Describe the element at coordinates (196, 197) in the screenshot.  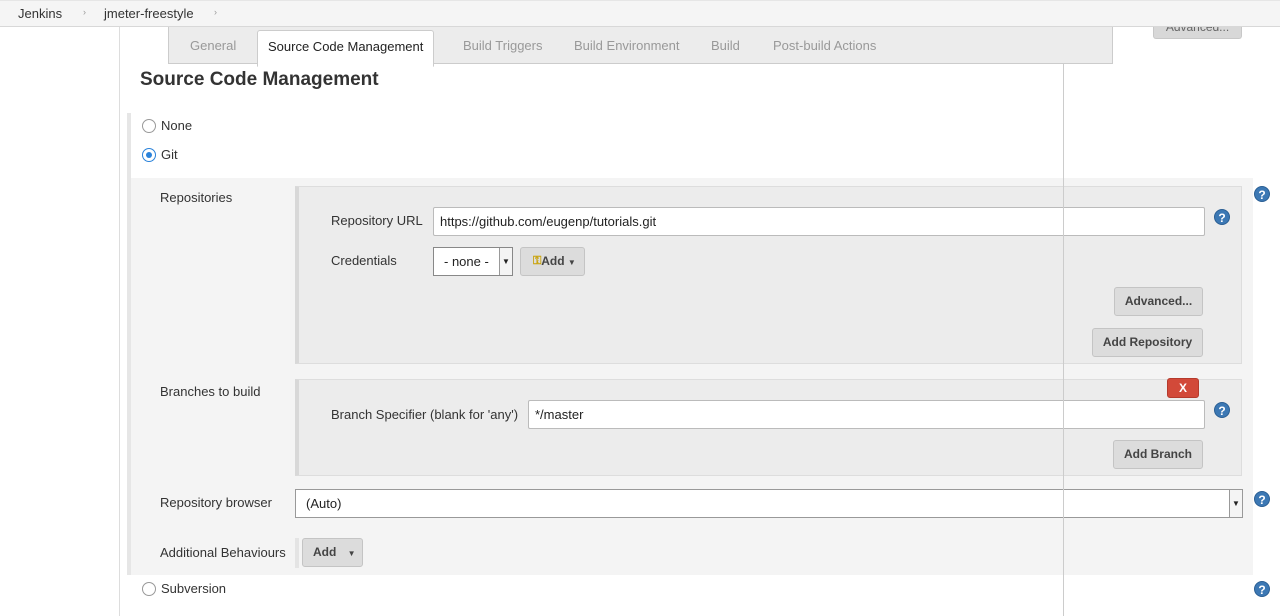
I see `repositories-label: Repositories` at that location.